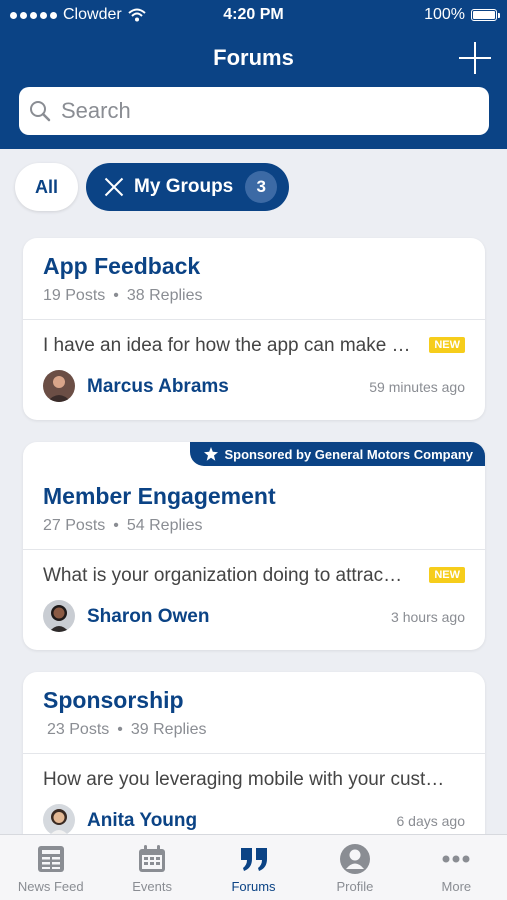  What do you see at coordinates (113, 700) in the screenshot?
I see `forum-title: Sponsorship` at bounding box center [113, 700].